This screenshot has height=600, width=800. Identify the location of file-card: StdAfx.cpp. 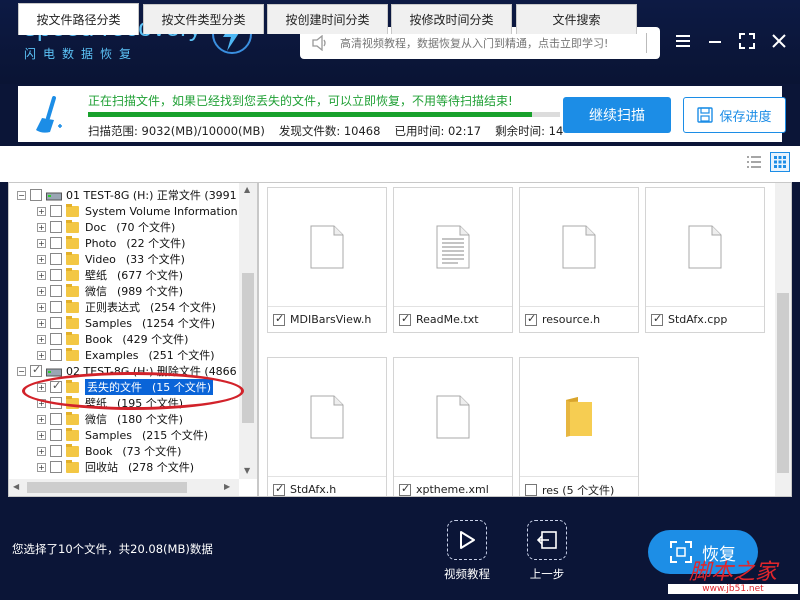
(705, 260).